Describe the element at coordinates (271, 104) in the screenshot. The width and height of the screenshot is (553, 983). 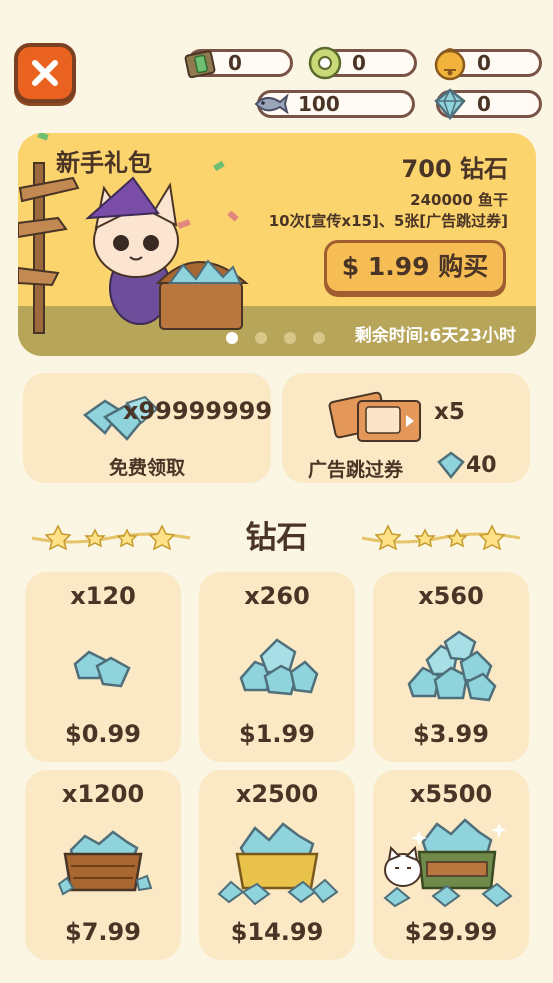
I see `fish-icon` at that location.